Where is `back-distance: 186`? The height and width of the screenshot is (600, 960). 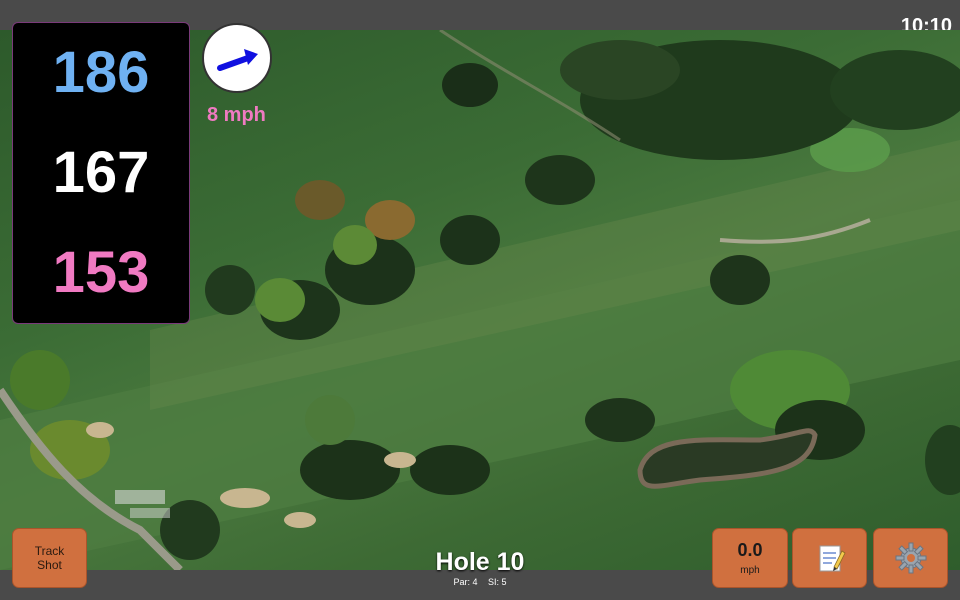
back-distance: 186 is located at coordinates (101, 72).